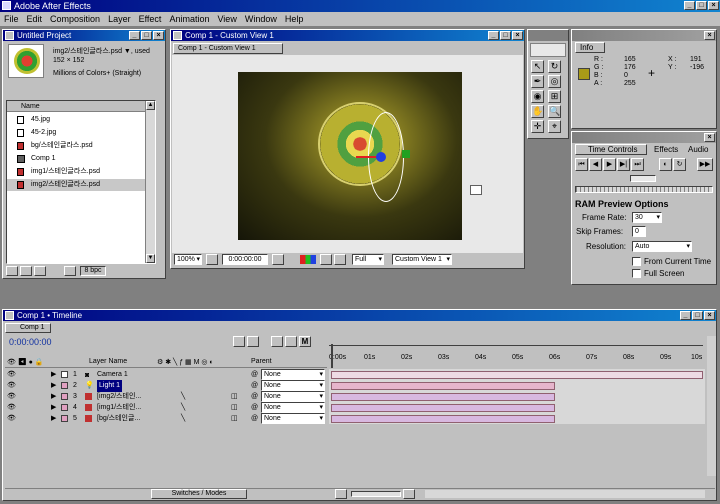 The height and width of the screenshot is (504, 720). What do you see at coordinates (709, 137) in the screenshot?
I see `time-controls-close-button: ×` at bounding box center [709, 137].